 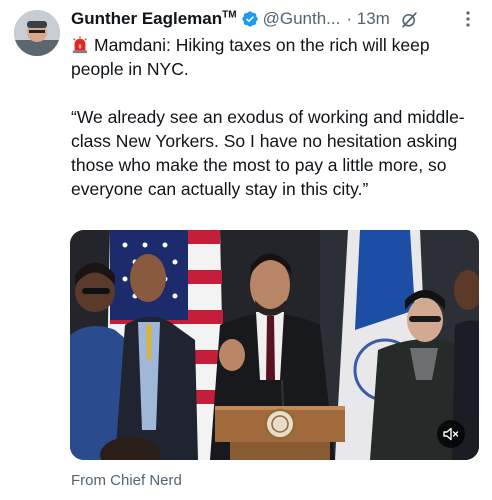 I want to click on mute-button, so click(x=451, y=434).